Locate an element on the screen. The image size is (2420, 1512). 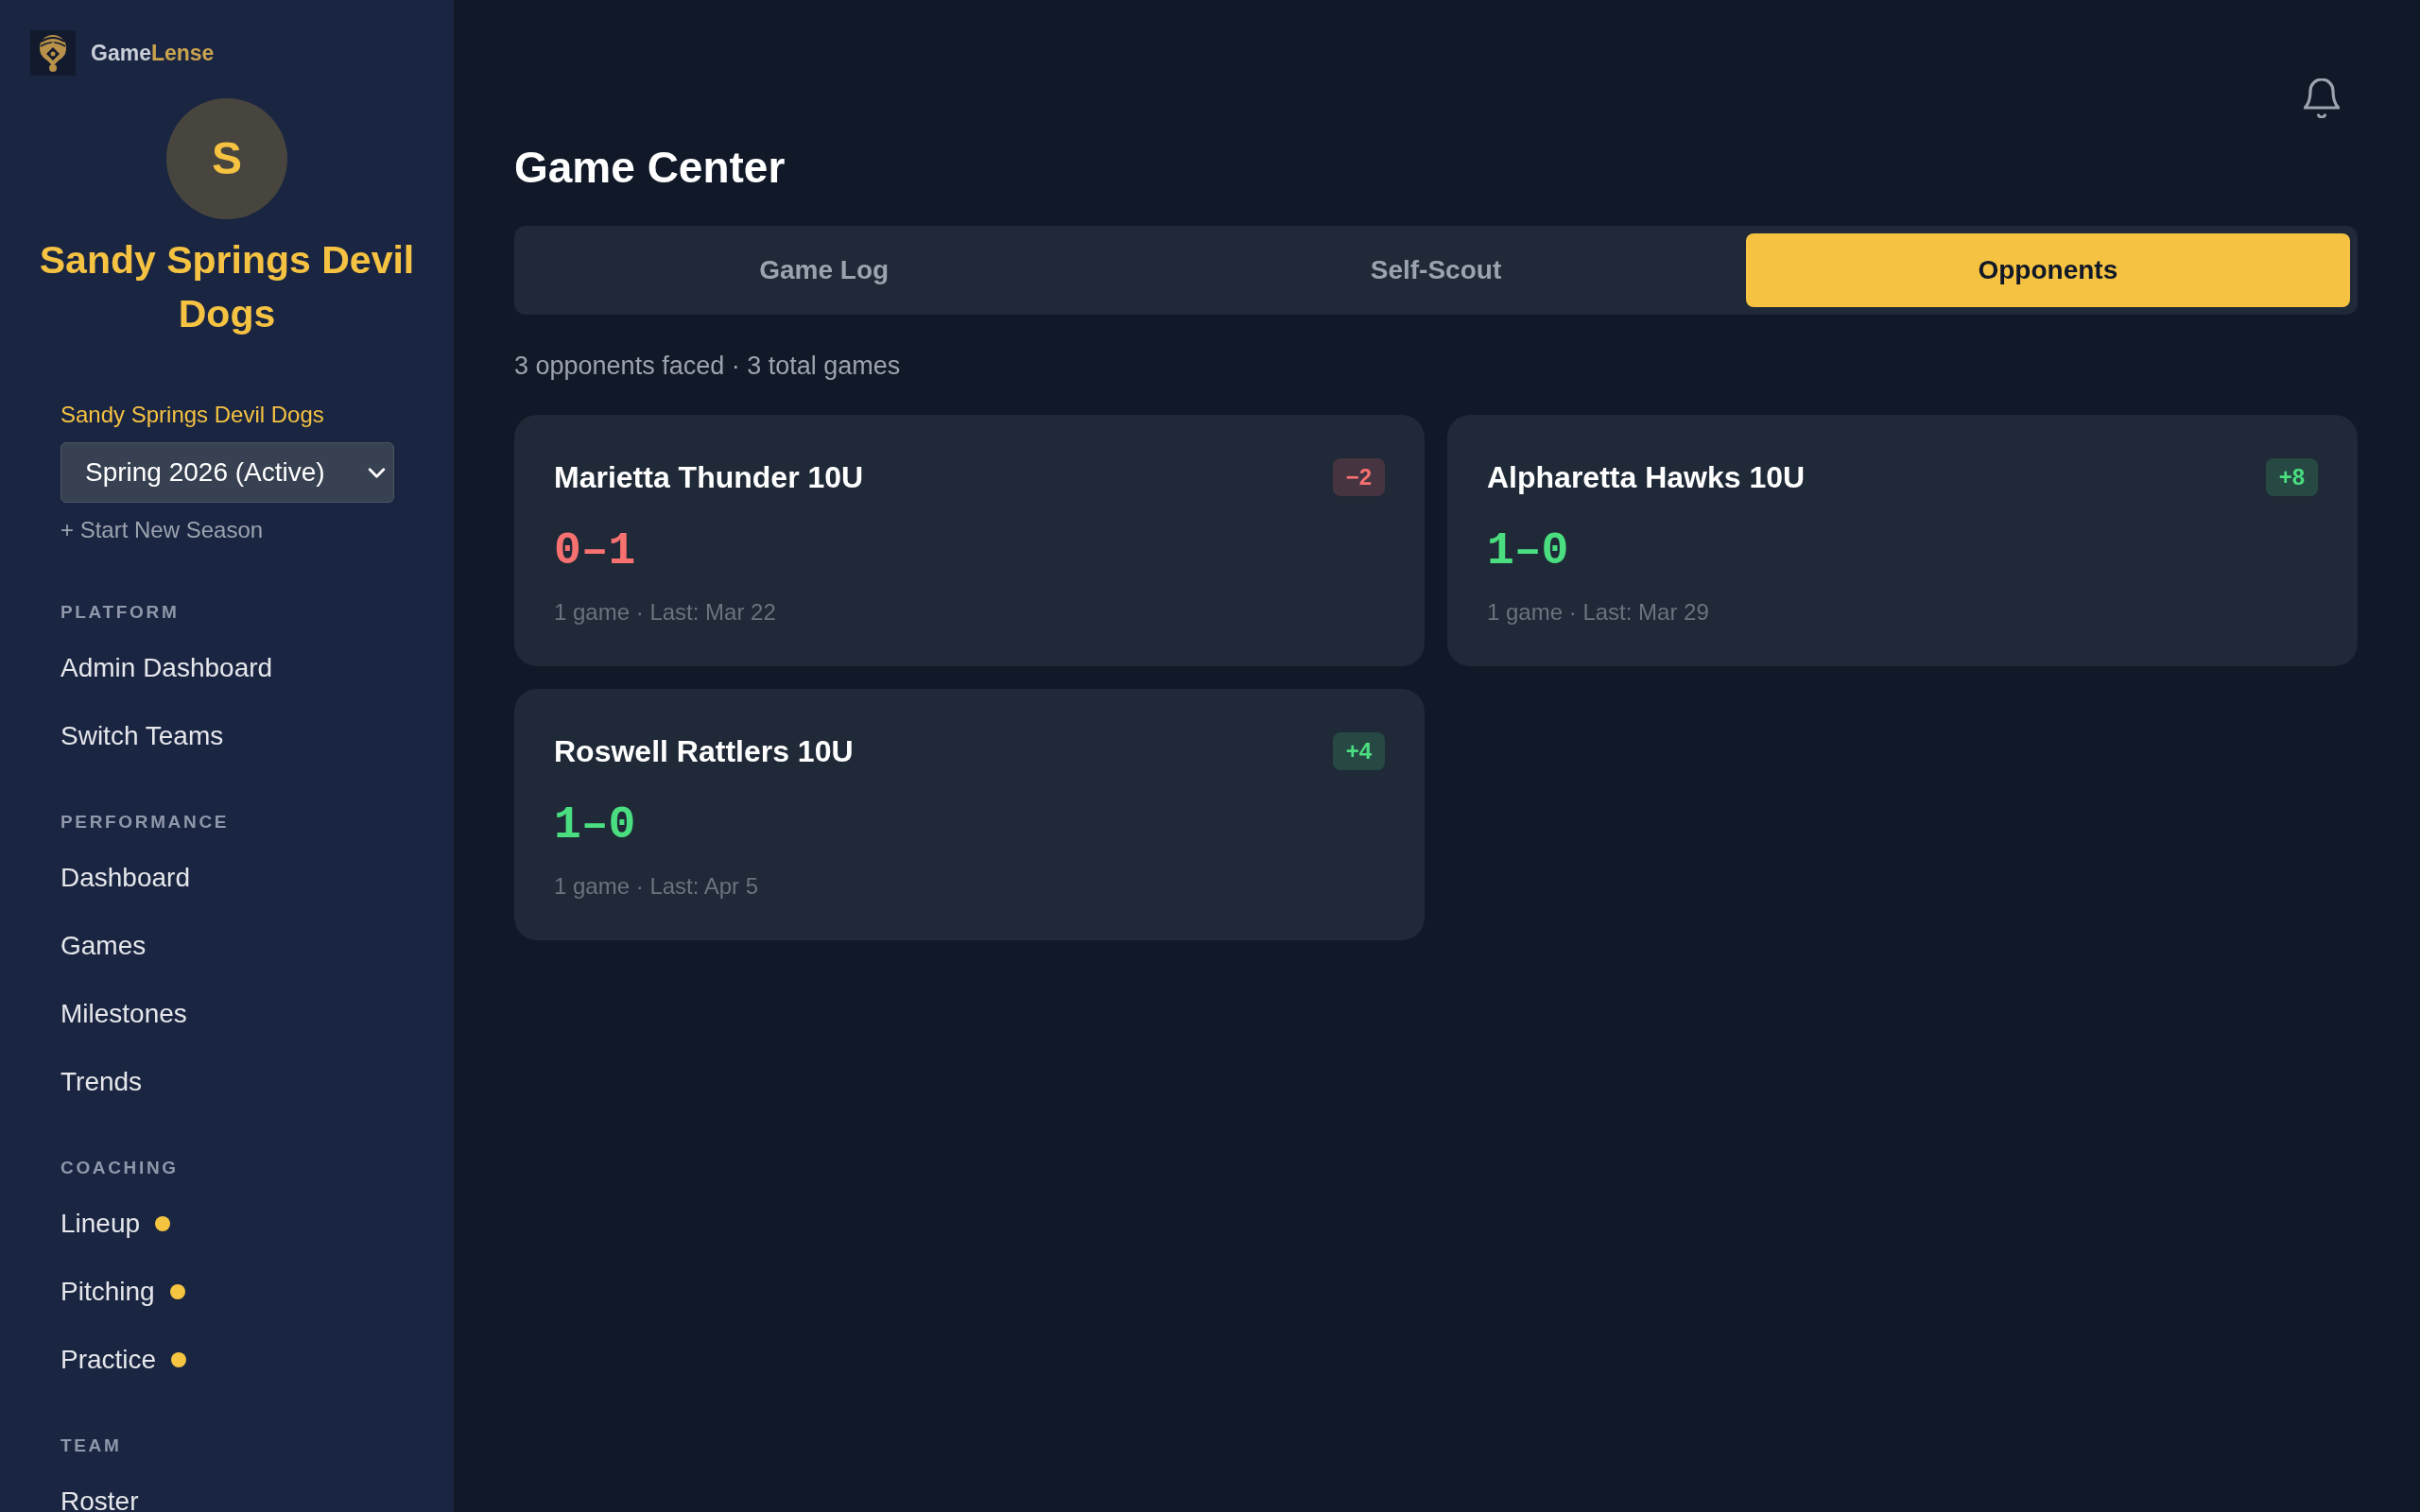
team-name: Sandy Springs Devil Dogs is located at coordinates (227, 287).